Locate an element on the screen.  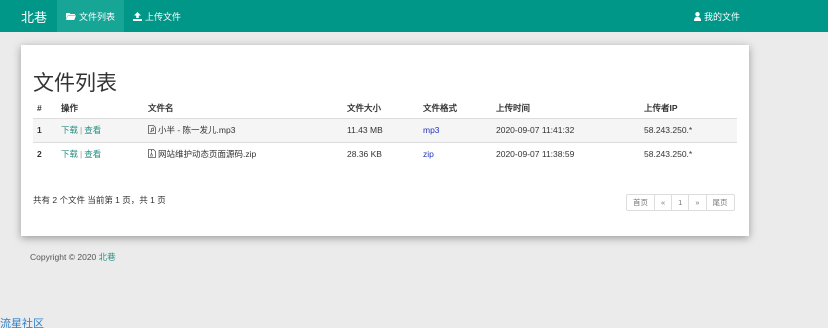
row-filename: 网站维护动态页面源码.zip is located at coordinates (243, 153).